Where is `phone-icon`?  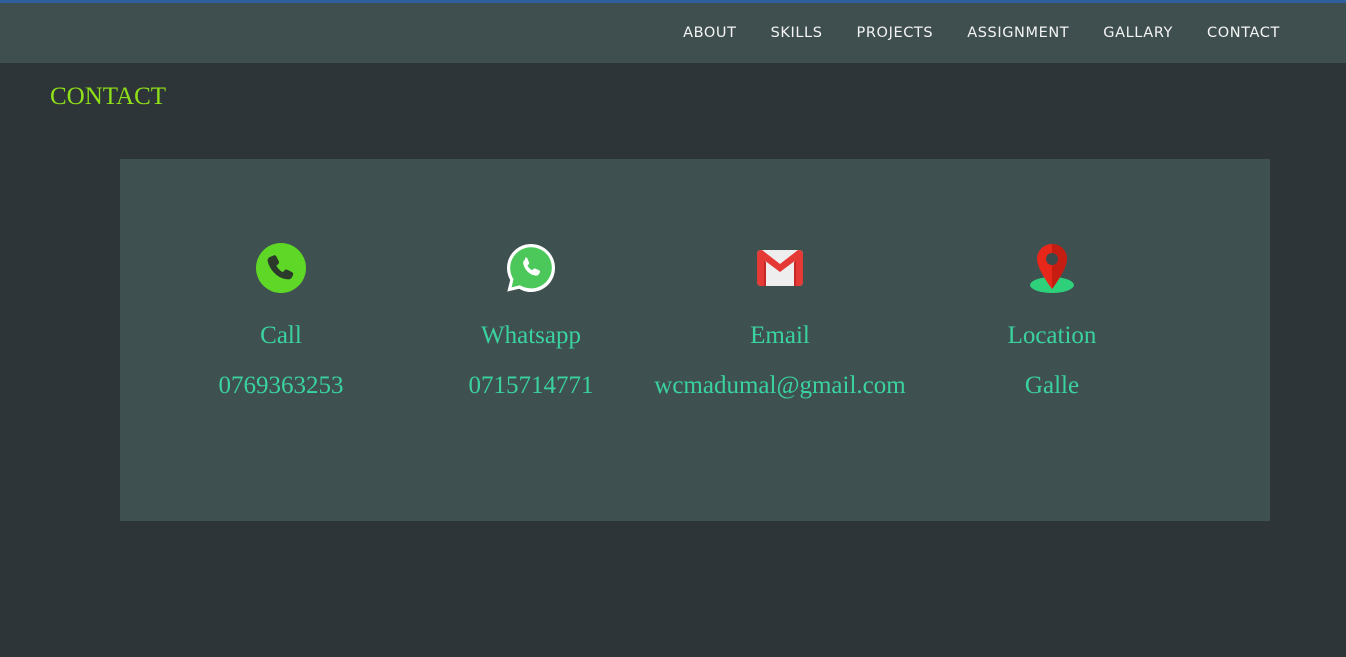
phone-icon is located at coordinates (281, 268).